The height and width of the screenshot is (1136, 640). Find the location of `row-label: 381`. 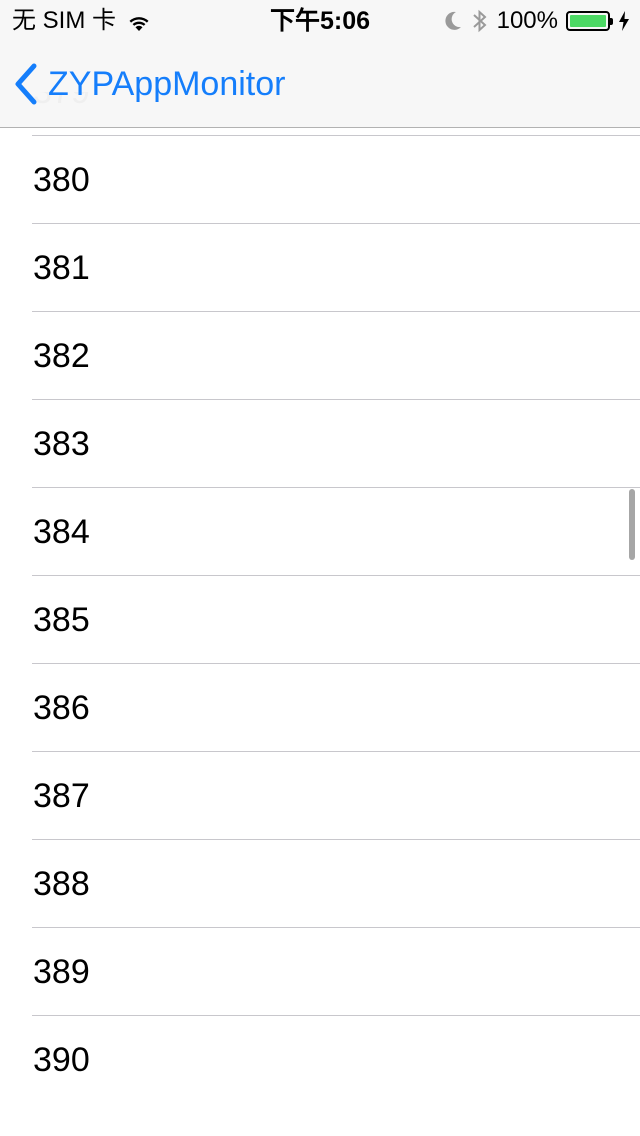

row-label: 381 is located at coordinates (61, 268).